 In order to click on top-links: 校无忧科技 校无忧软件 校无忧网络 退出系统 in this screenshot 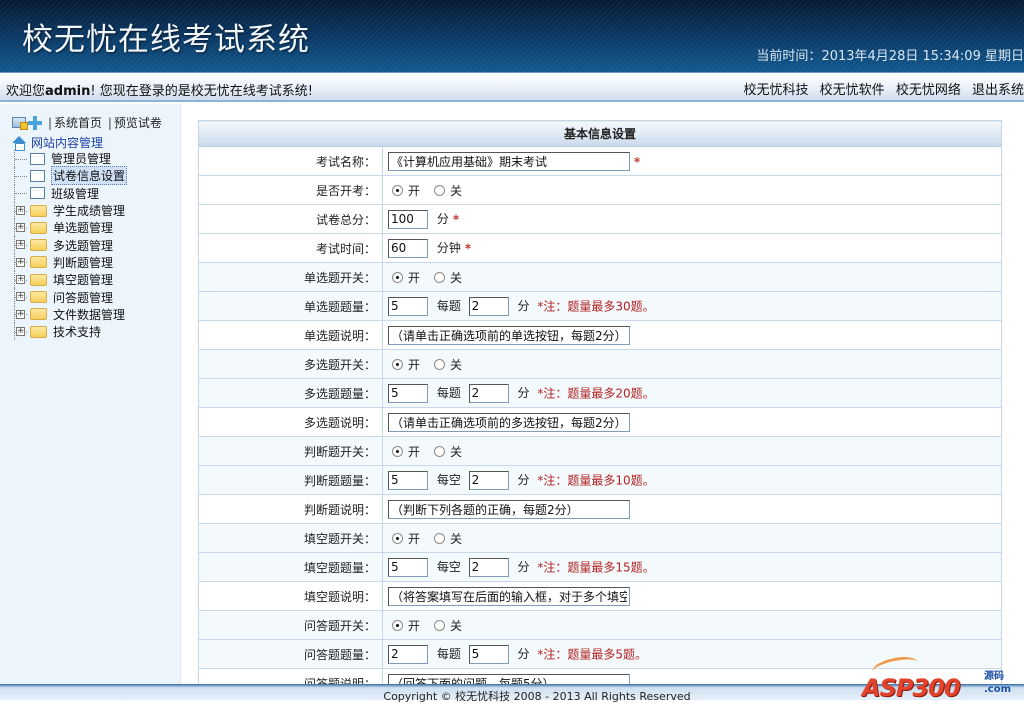, I will do `click(880, 88)`.